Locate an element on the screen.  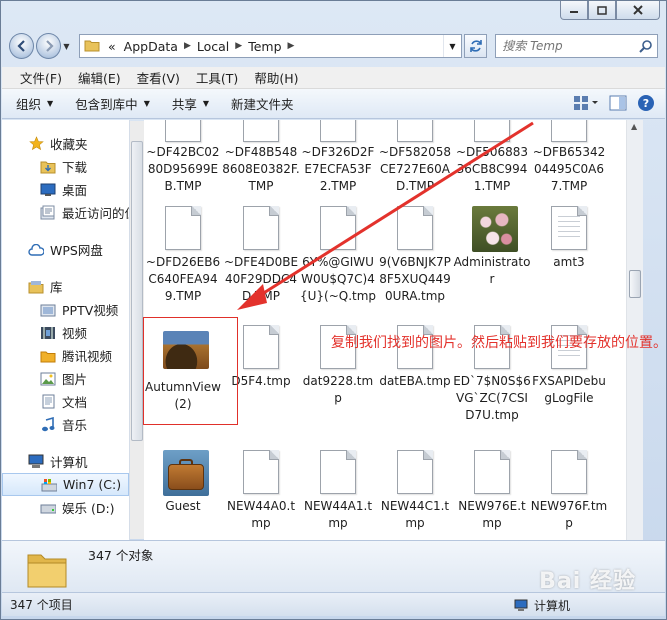
nav-recent-places: 最近访问的位置 is located at coordinates (65, 212).